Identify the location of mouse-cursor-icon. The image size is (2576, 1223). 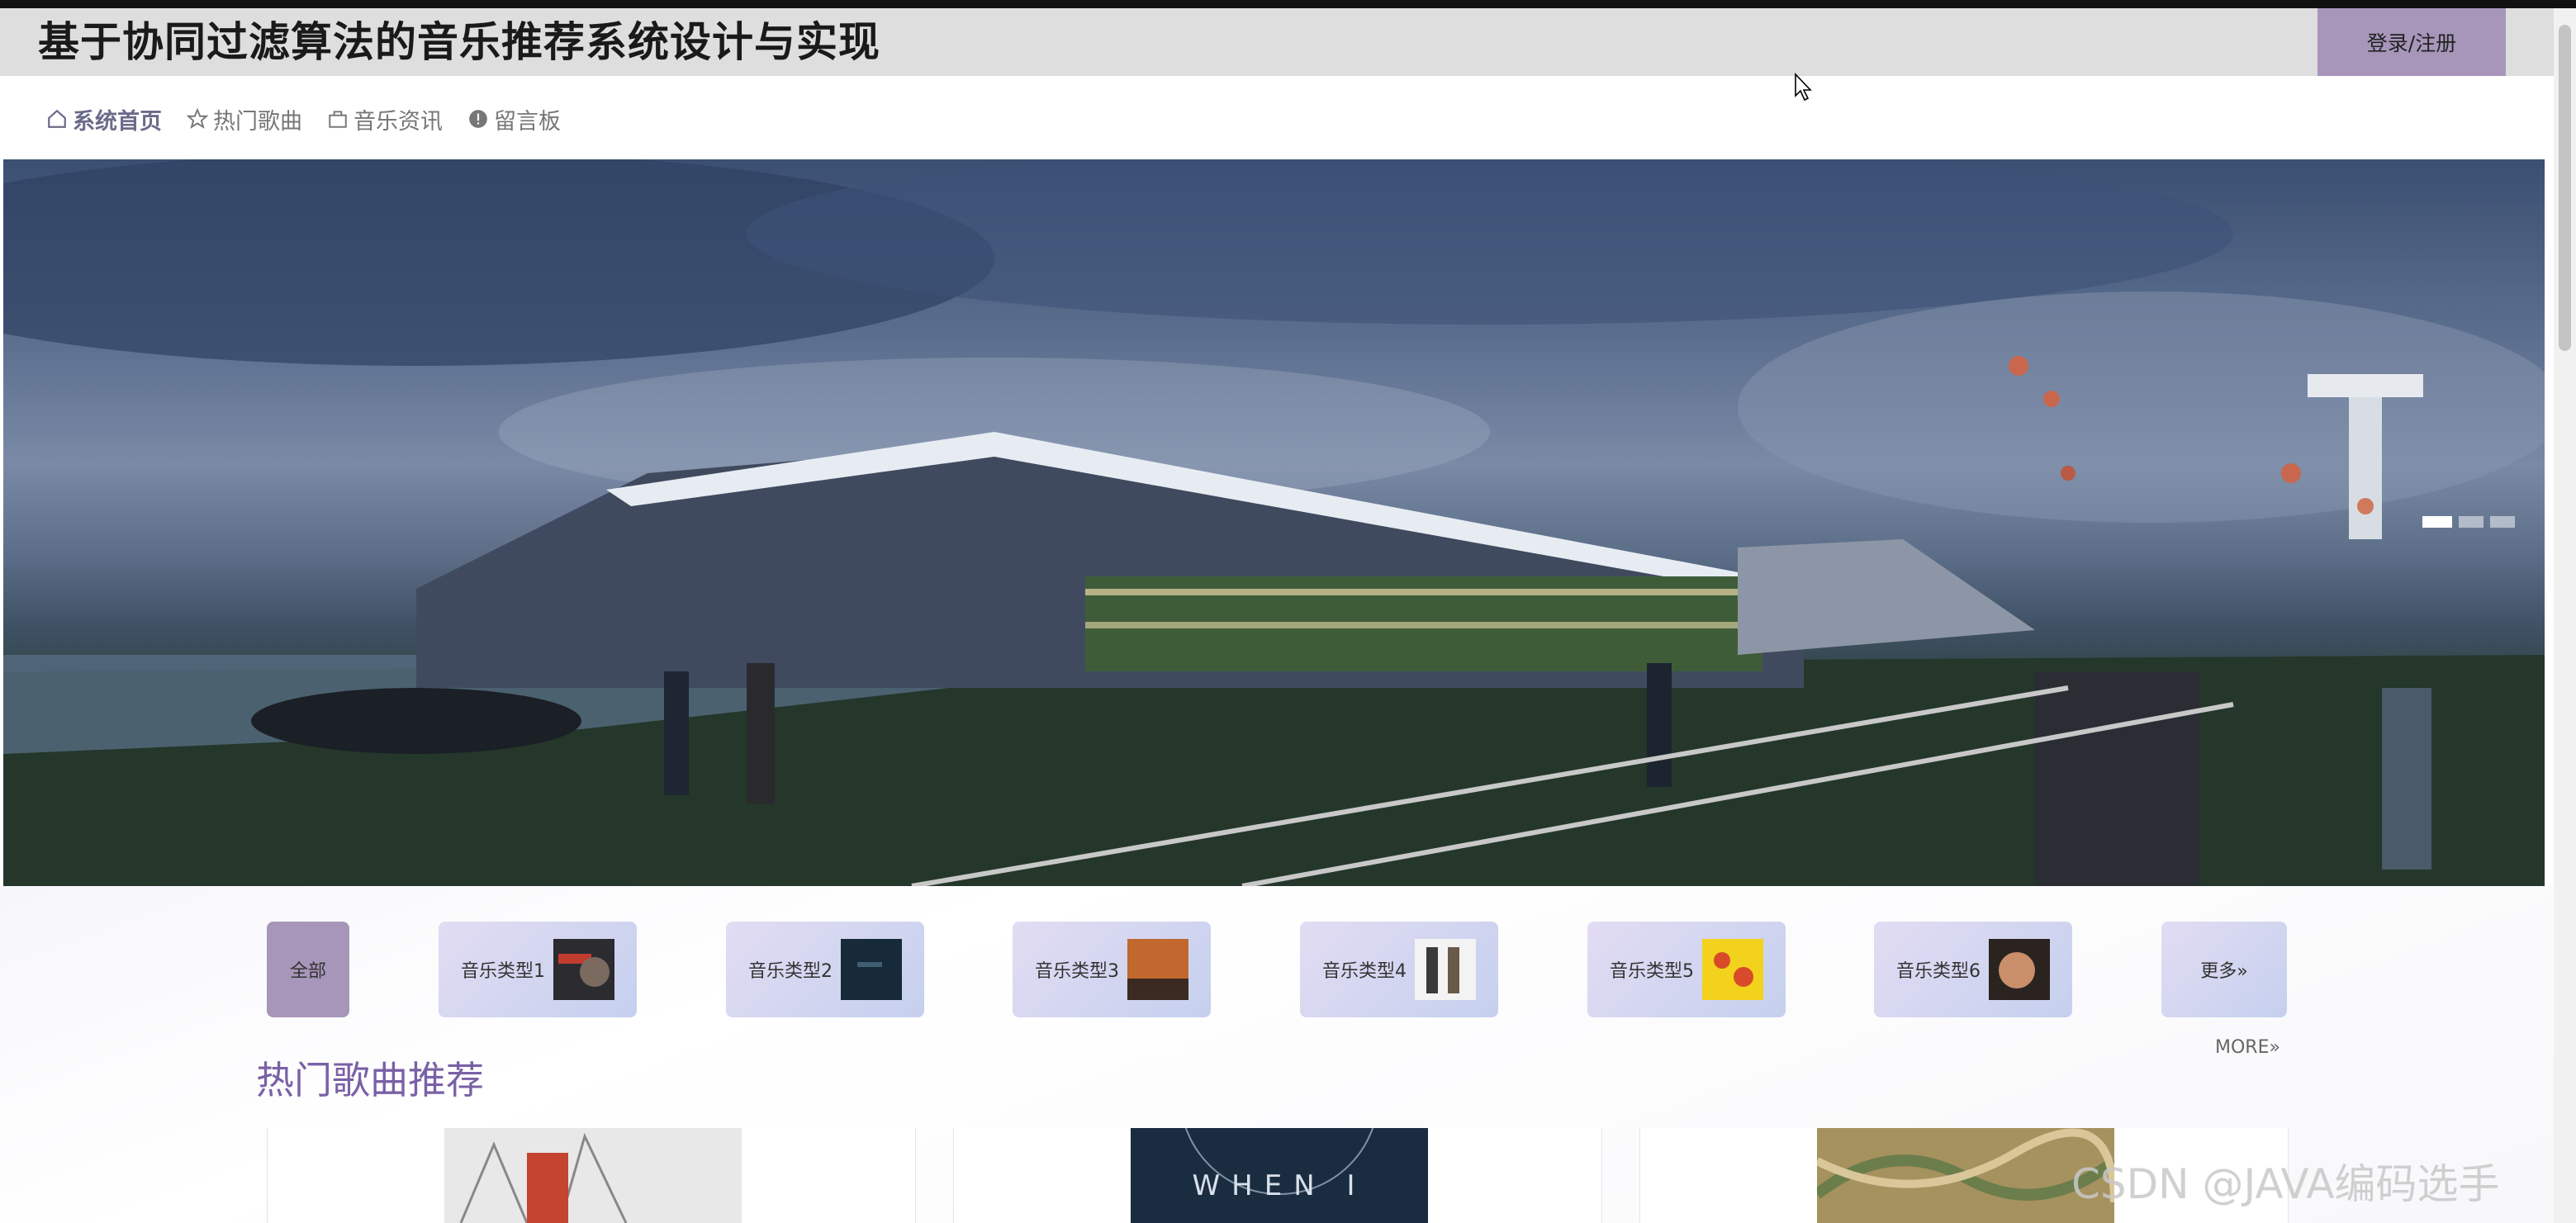
(1803, 88).